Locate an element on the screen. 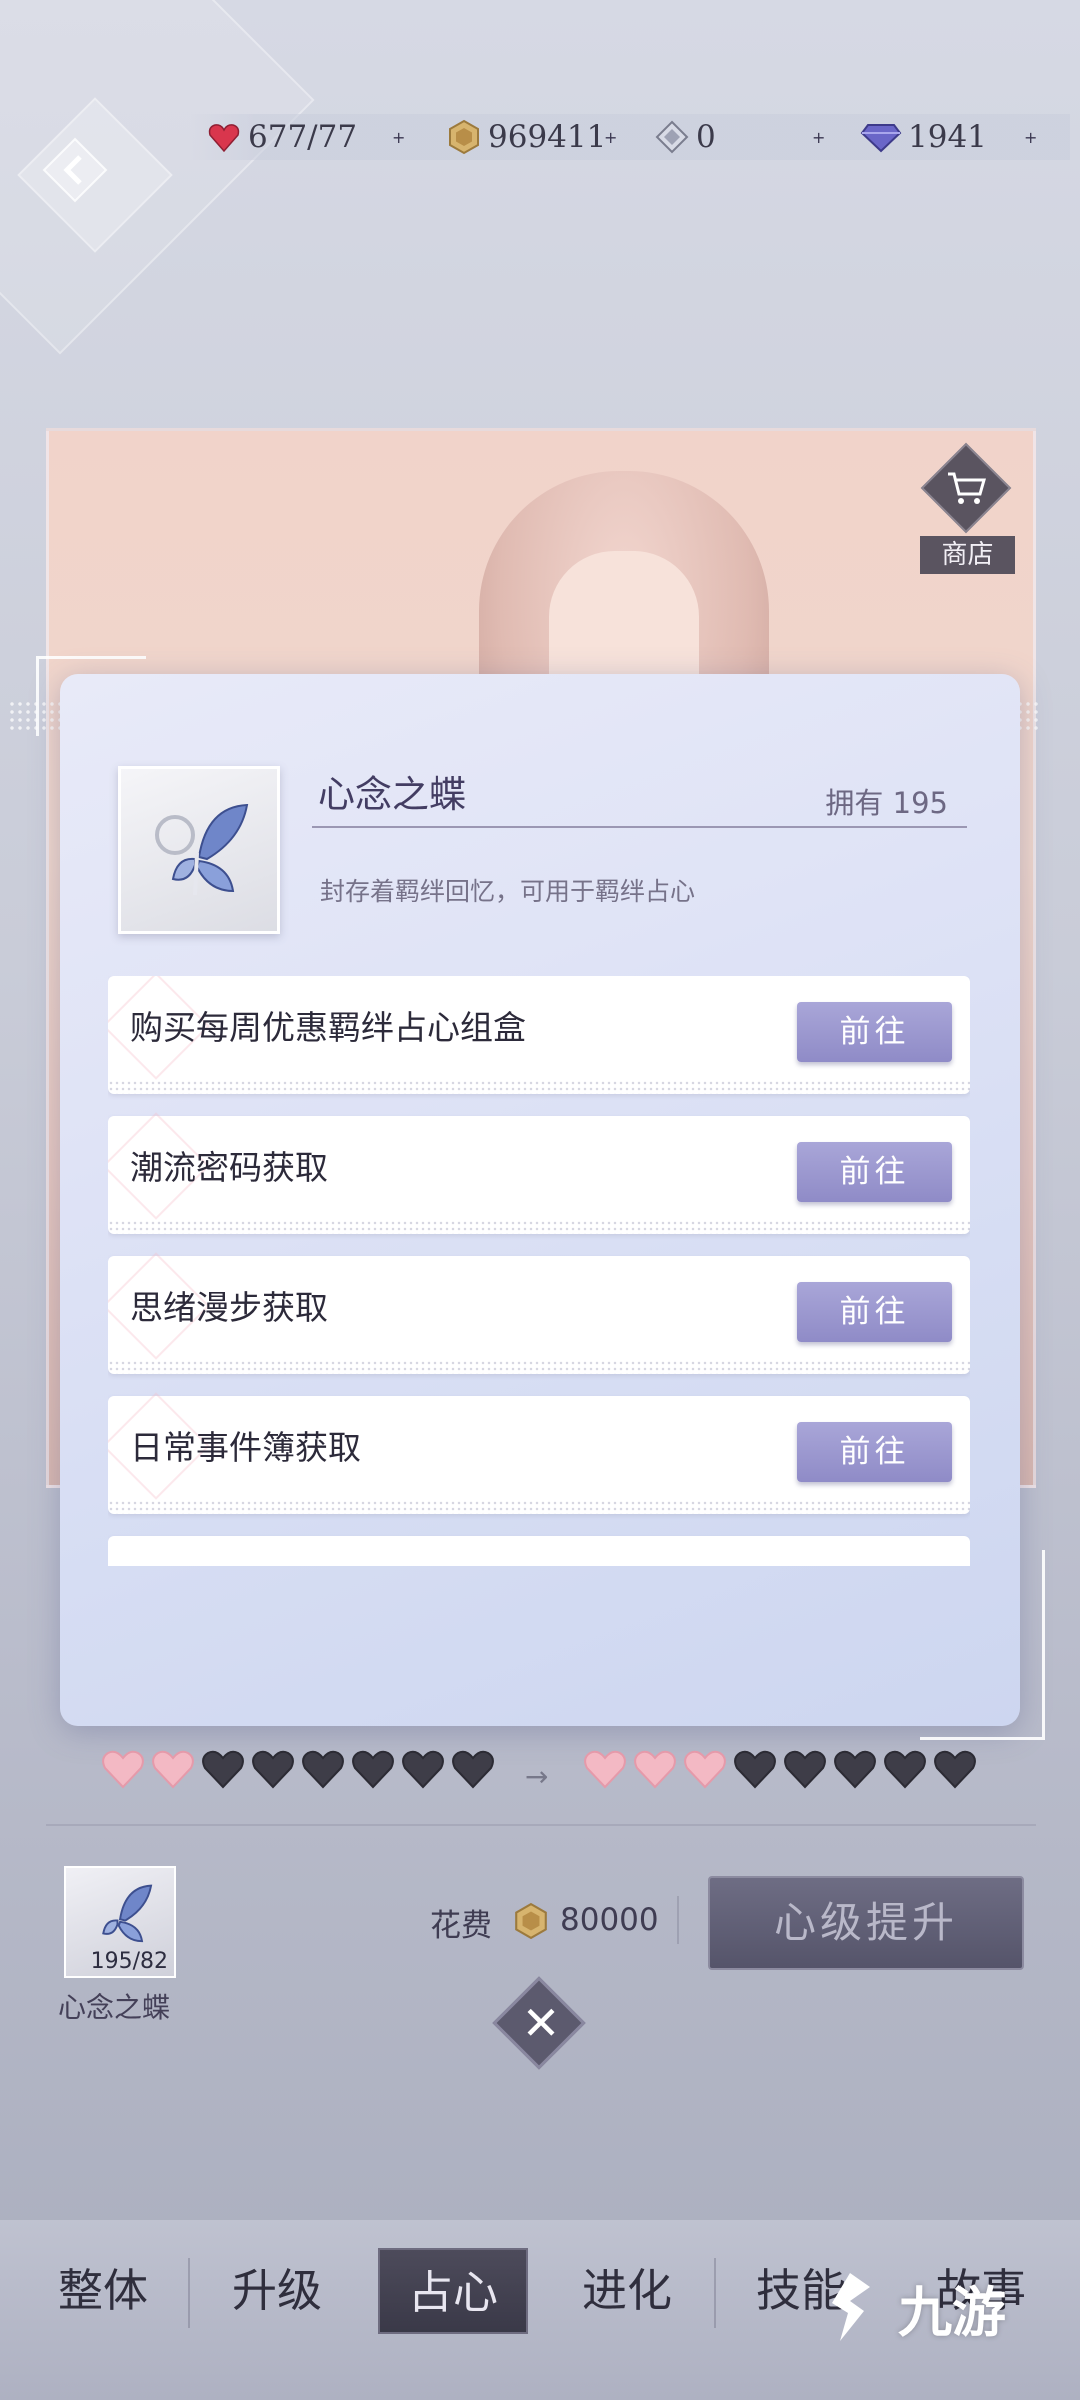 The width and height of the screenshot is (1080, 2400). resource-stamina: 677/77 is located at coordinates (281, 137).